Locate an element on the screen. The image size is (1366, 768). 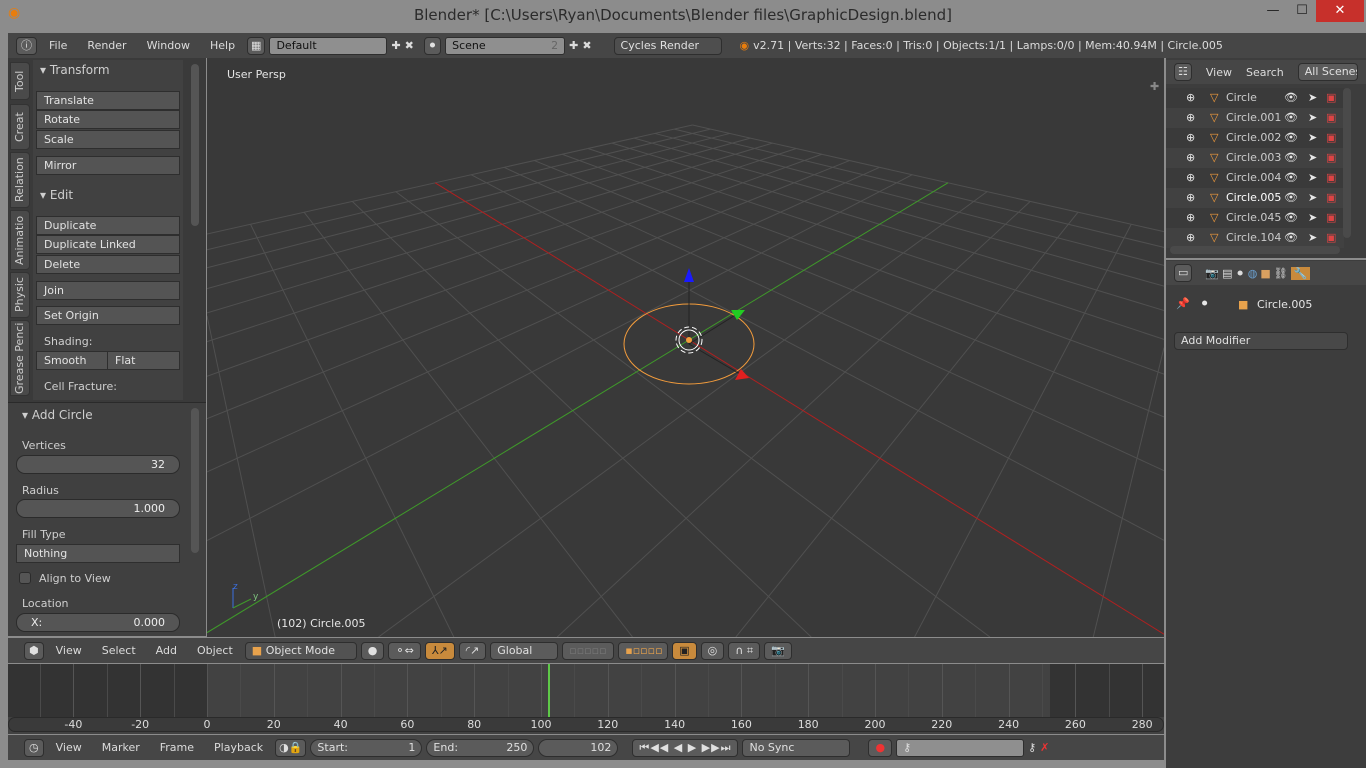
outliner-hscrollbar is located at coordinates (1255, 250).